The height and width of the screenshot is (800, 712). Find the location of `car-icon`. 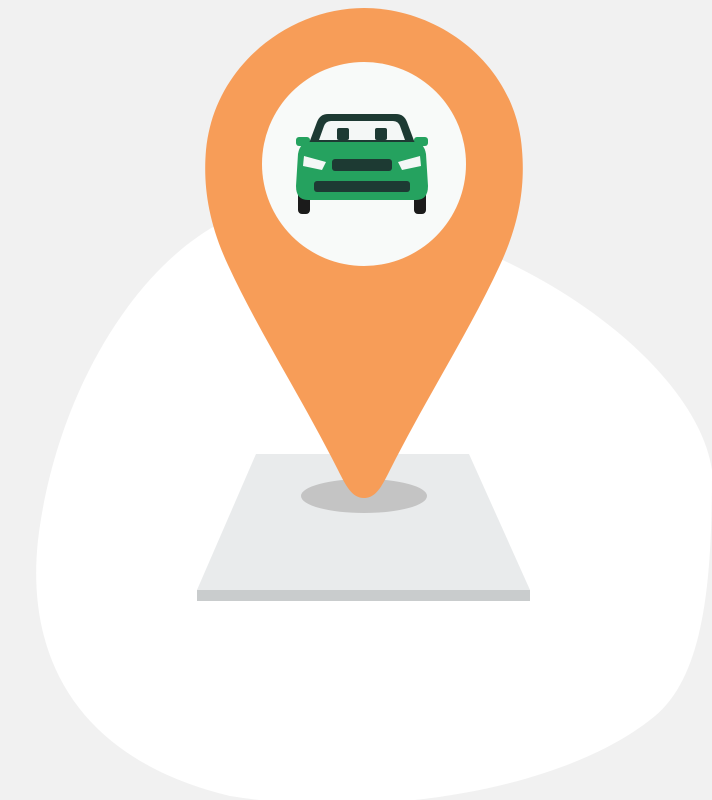

car-icon is located at coordinates (362, 164).